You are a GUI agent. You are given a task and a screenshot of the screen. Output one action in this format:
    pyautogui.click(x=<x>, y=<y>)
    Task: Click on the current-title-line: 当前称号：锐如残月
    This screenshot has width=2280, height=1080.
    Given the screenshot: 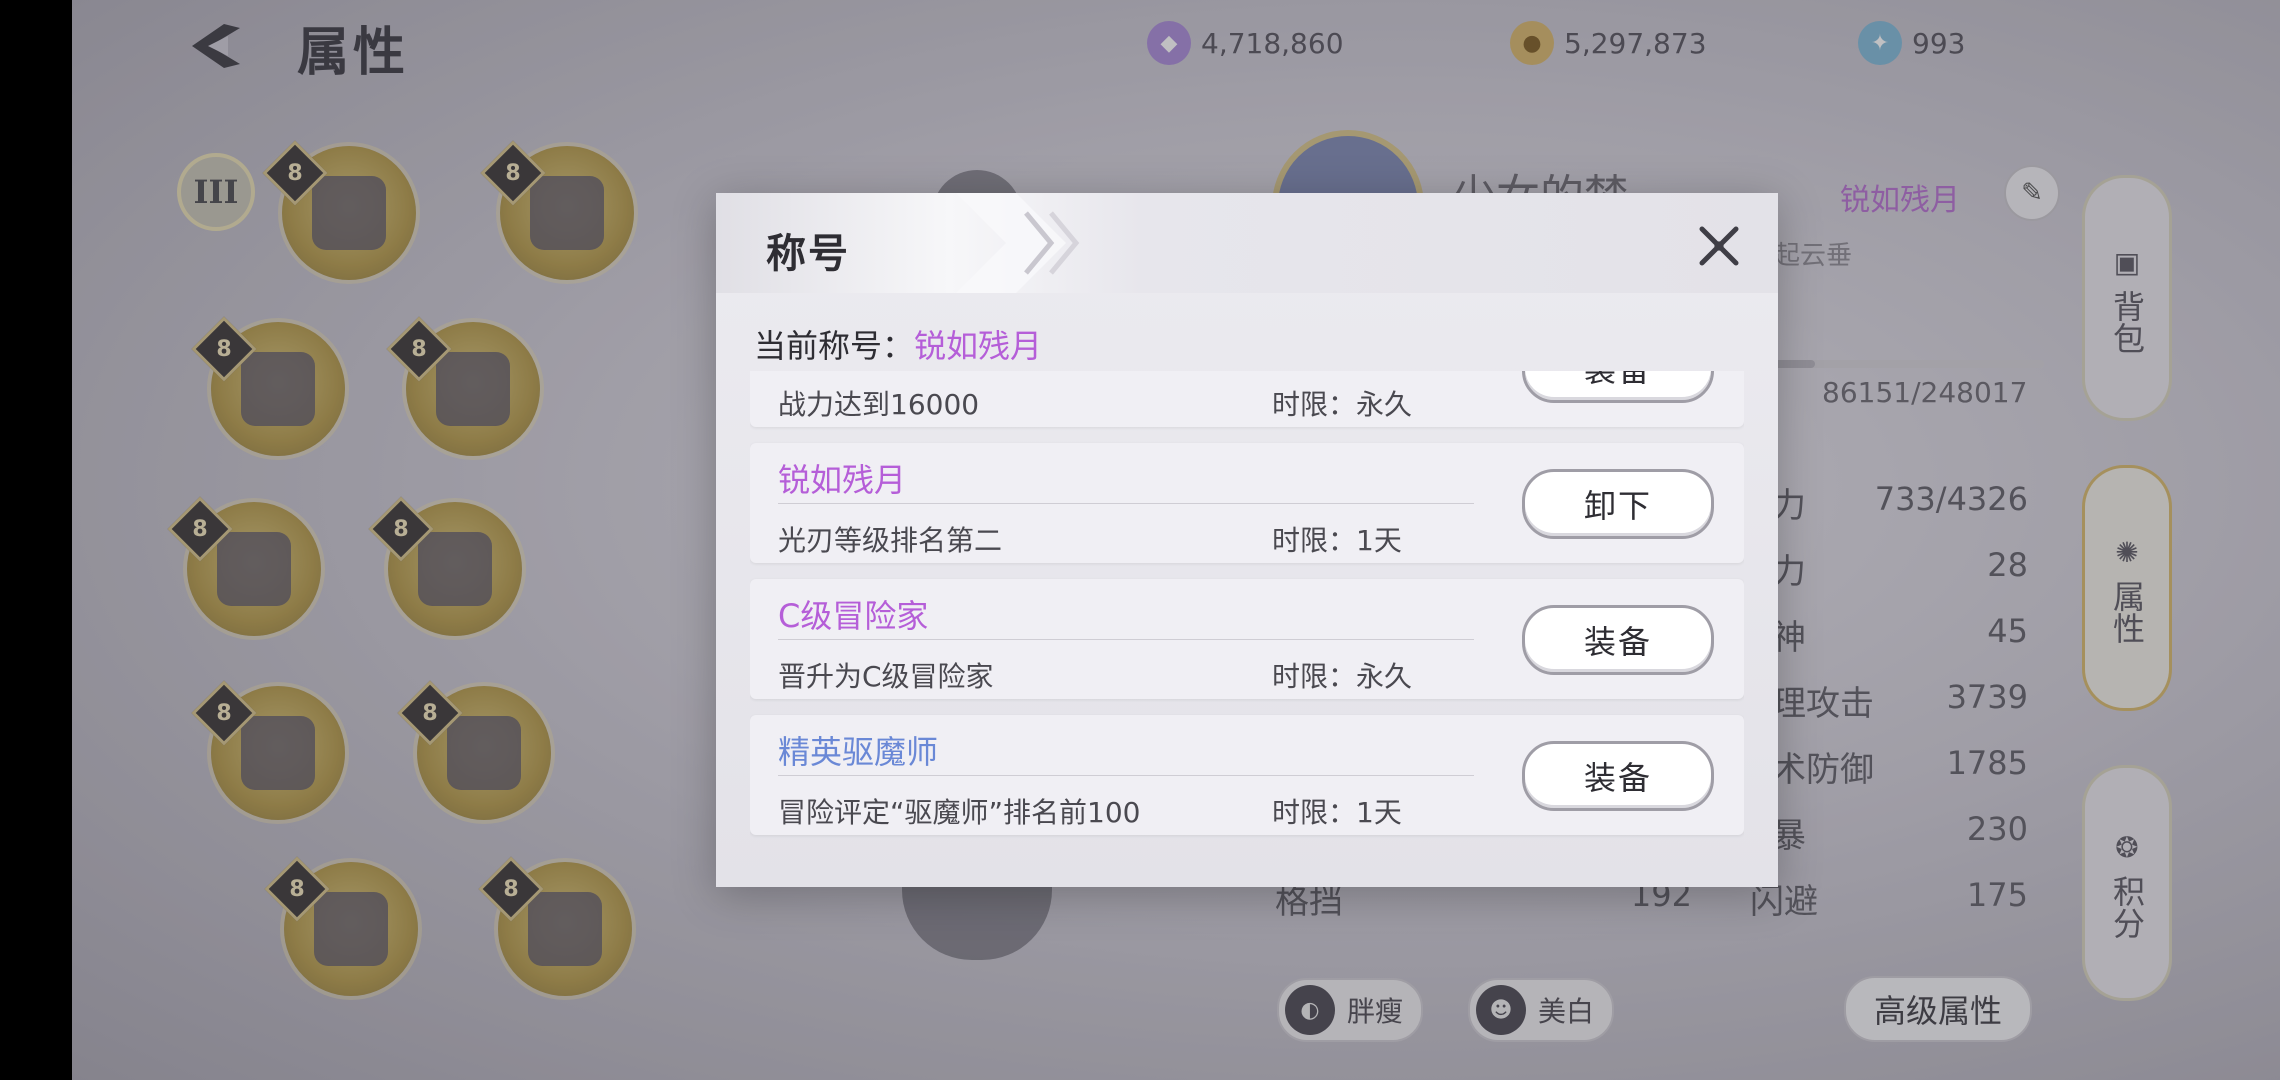 What is the action you would take?
    pyautogui.click(x=898, y=344)
    